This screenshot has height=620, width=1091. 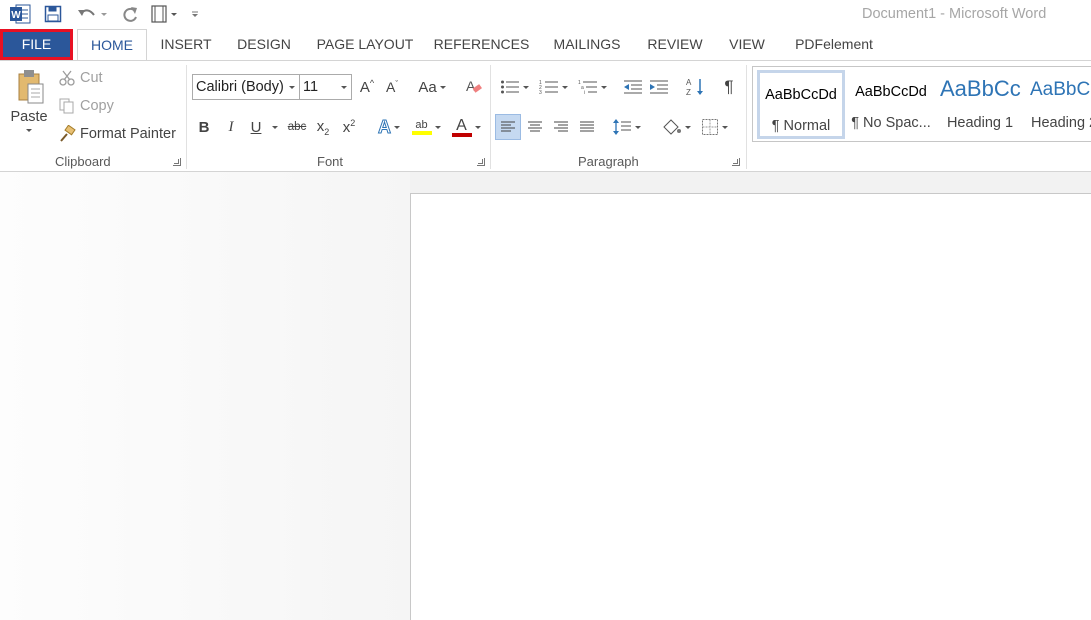 I want to click on change-case-button: Aa, so click(x=432, y=87).